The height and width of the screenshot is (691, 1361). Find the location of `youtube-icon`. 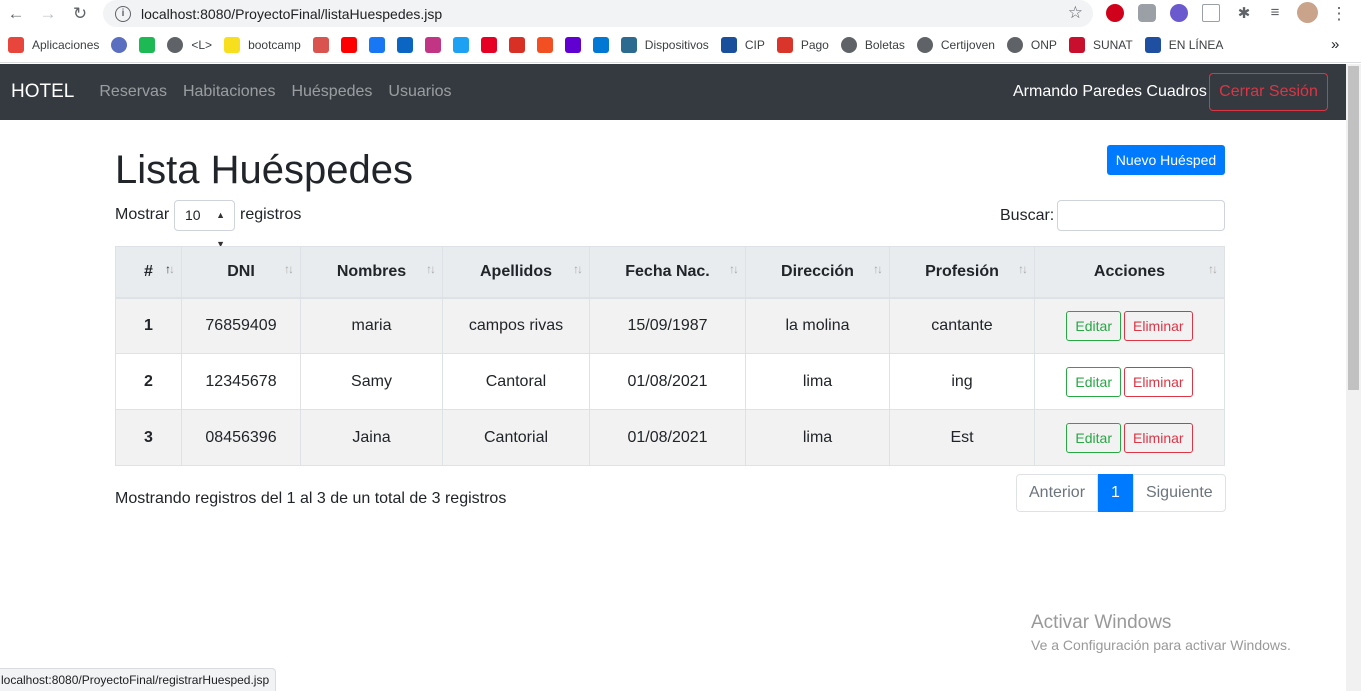

youtube-icon is located at coordinates (348, 44).